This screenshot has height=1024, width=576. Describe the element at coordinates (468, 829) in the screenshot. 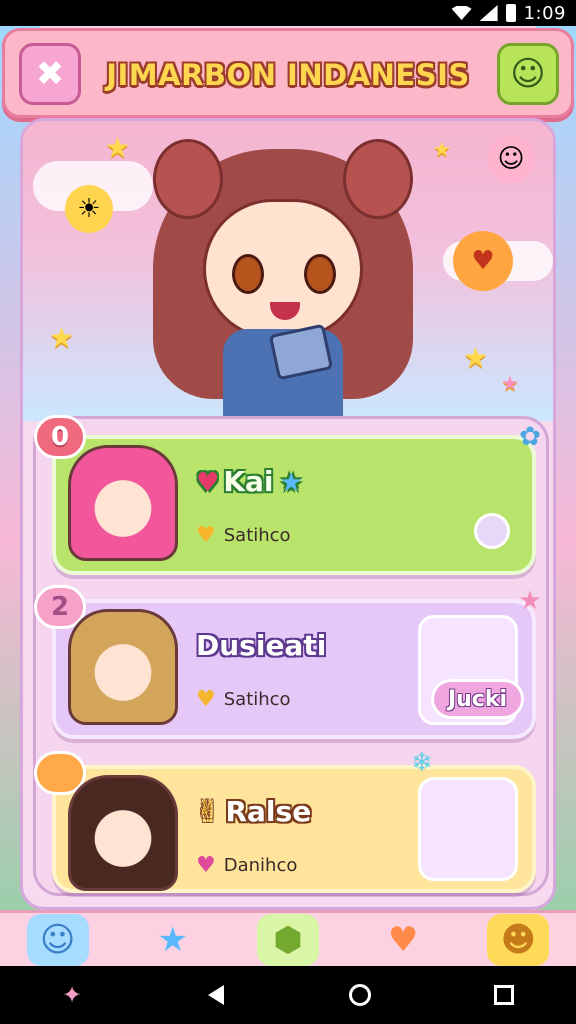

I see `friend-avatar` at that location.